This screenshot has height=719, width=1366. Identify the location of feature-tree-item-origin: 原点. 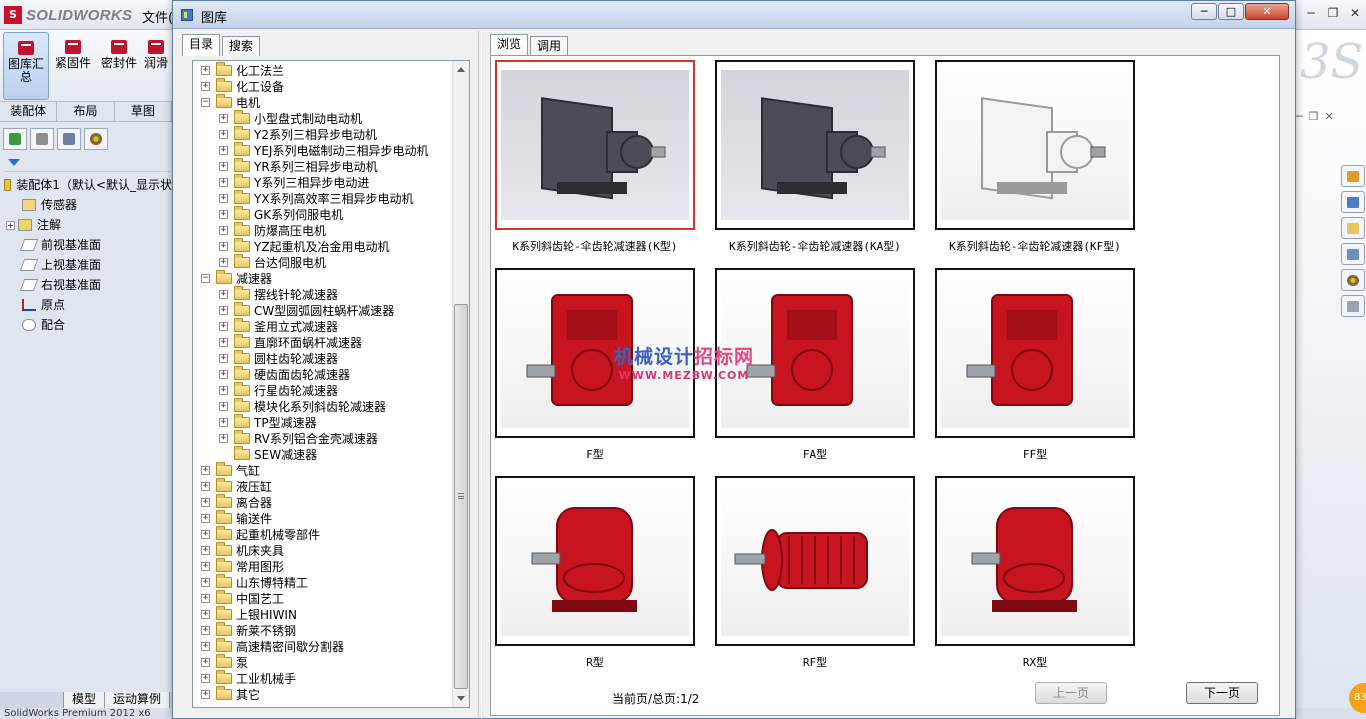
(86, 305).